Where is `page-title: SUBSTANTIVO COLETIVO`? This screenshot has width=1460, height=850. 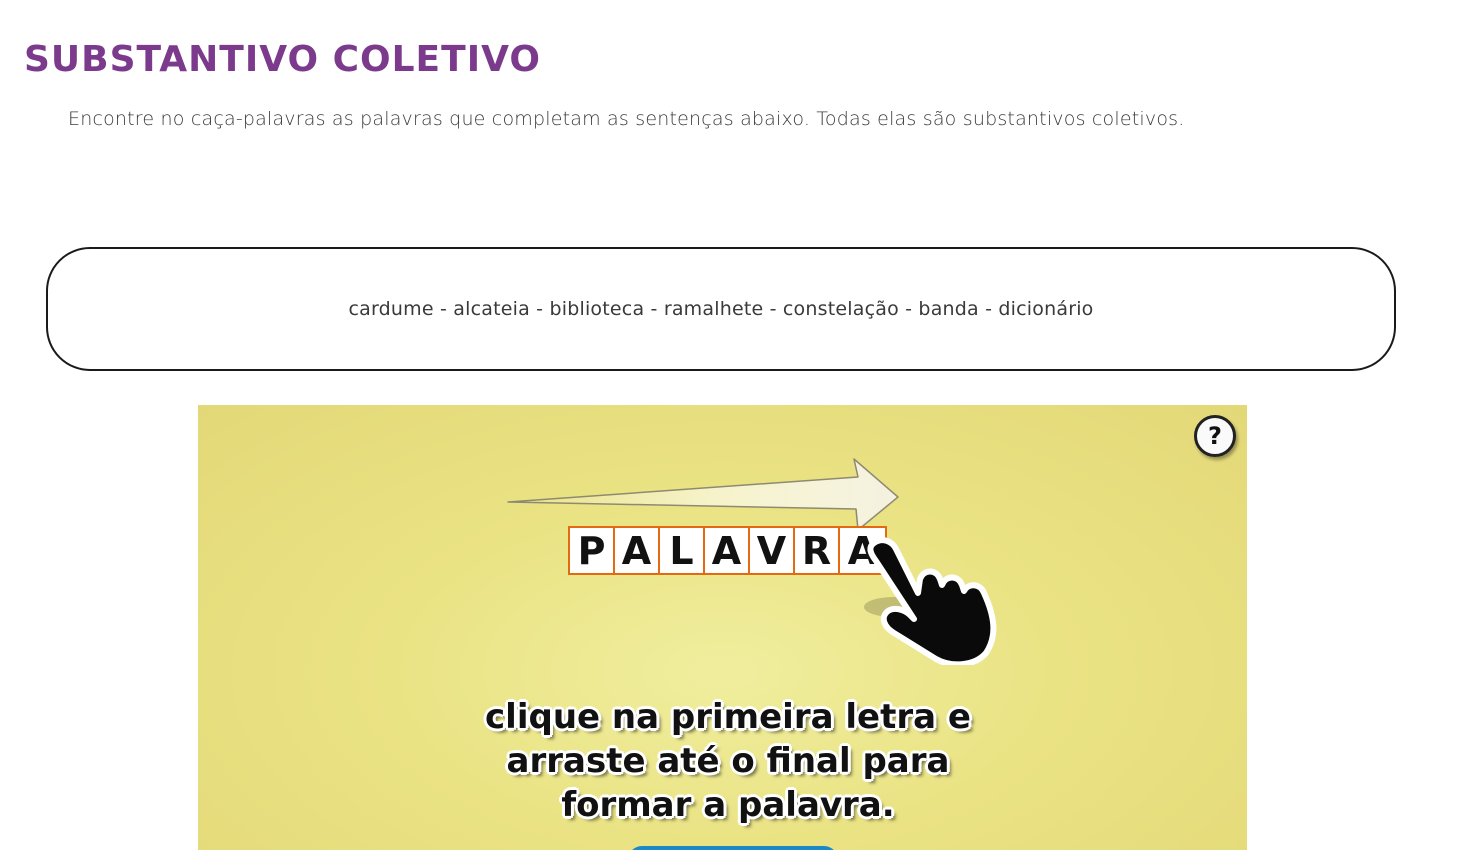
page-title: SUBSTANTIVO COLETIVO is located at coordinates (282, 59).